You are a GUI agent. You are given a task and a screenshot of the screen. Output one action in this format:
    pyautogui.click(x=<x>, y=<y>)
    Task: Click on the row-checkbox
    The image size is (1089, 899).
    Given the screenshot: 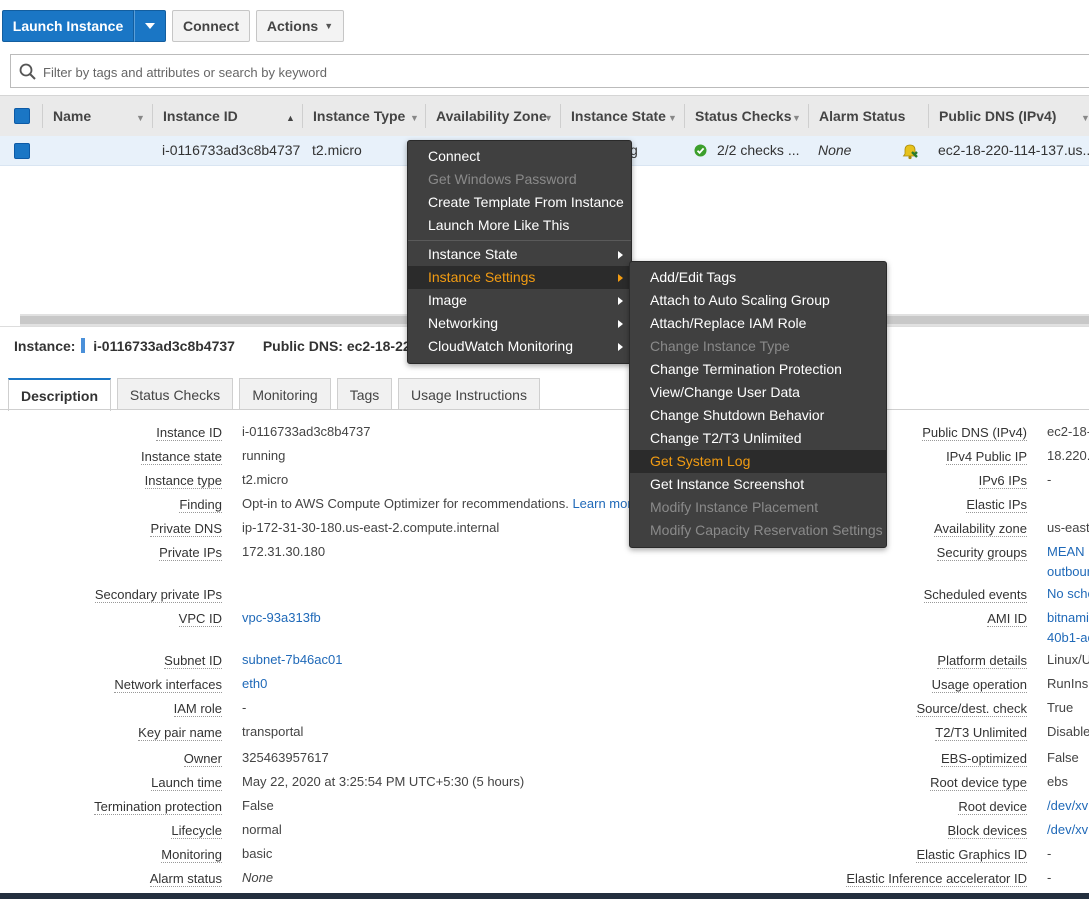 What is the action you would take?
    pyautogui.click(x=22, y=151)
    